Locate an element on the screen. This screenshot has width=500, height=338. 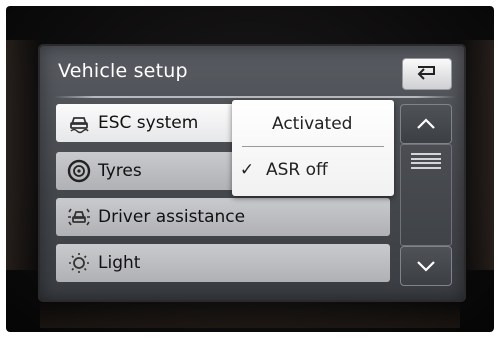
esc-options-popup: Activated ✓ ASR off is located at coordinates (313, 148).